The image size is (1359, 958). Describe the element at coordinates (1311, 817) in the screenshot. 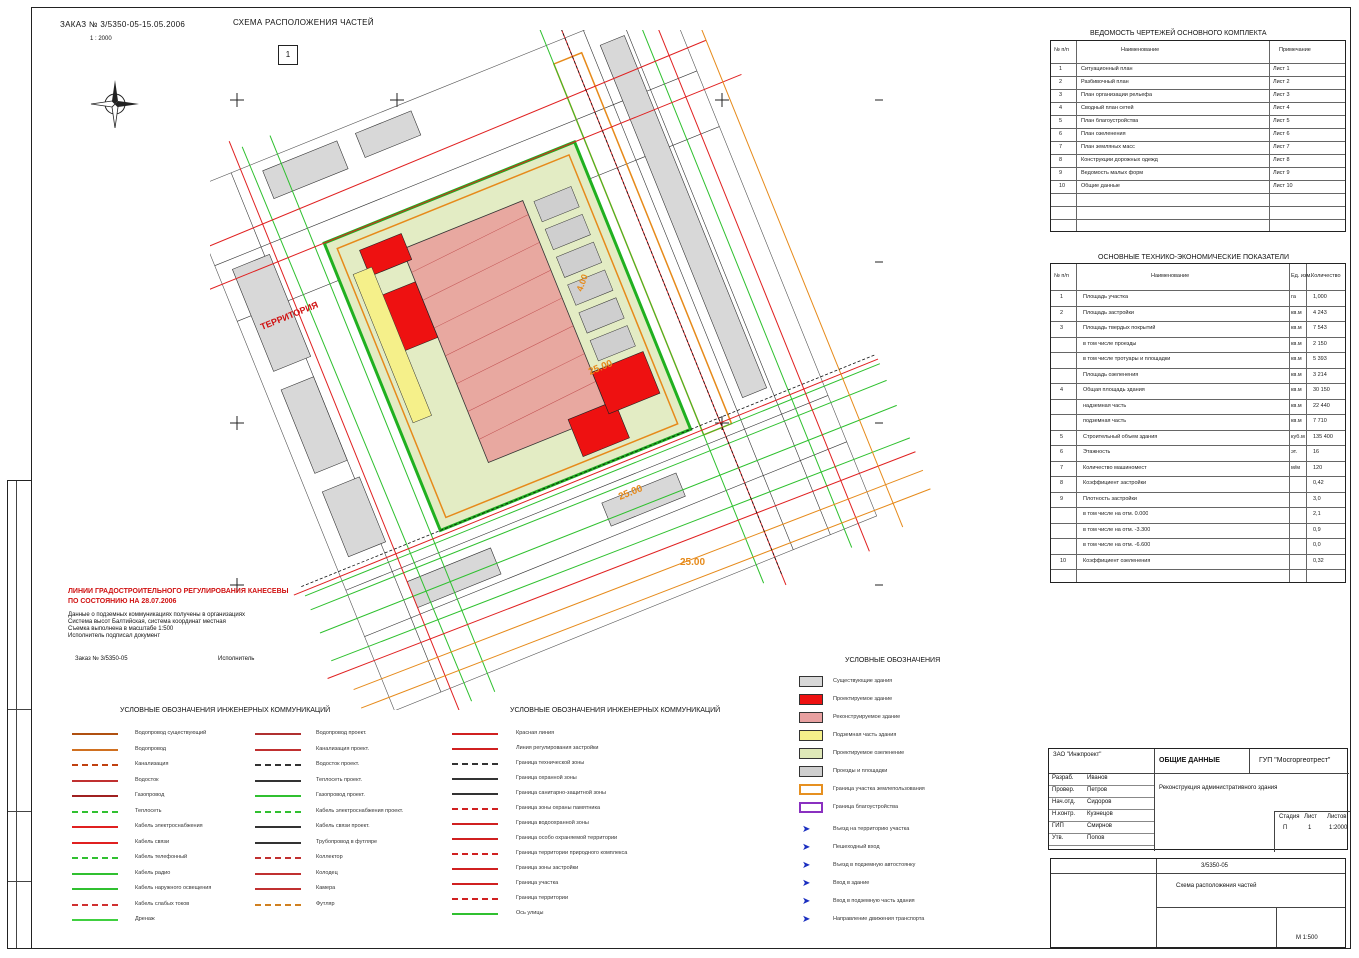

I see `stamp-sheet: Лист` at that location.